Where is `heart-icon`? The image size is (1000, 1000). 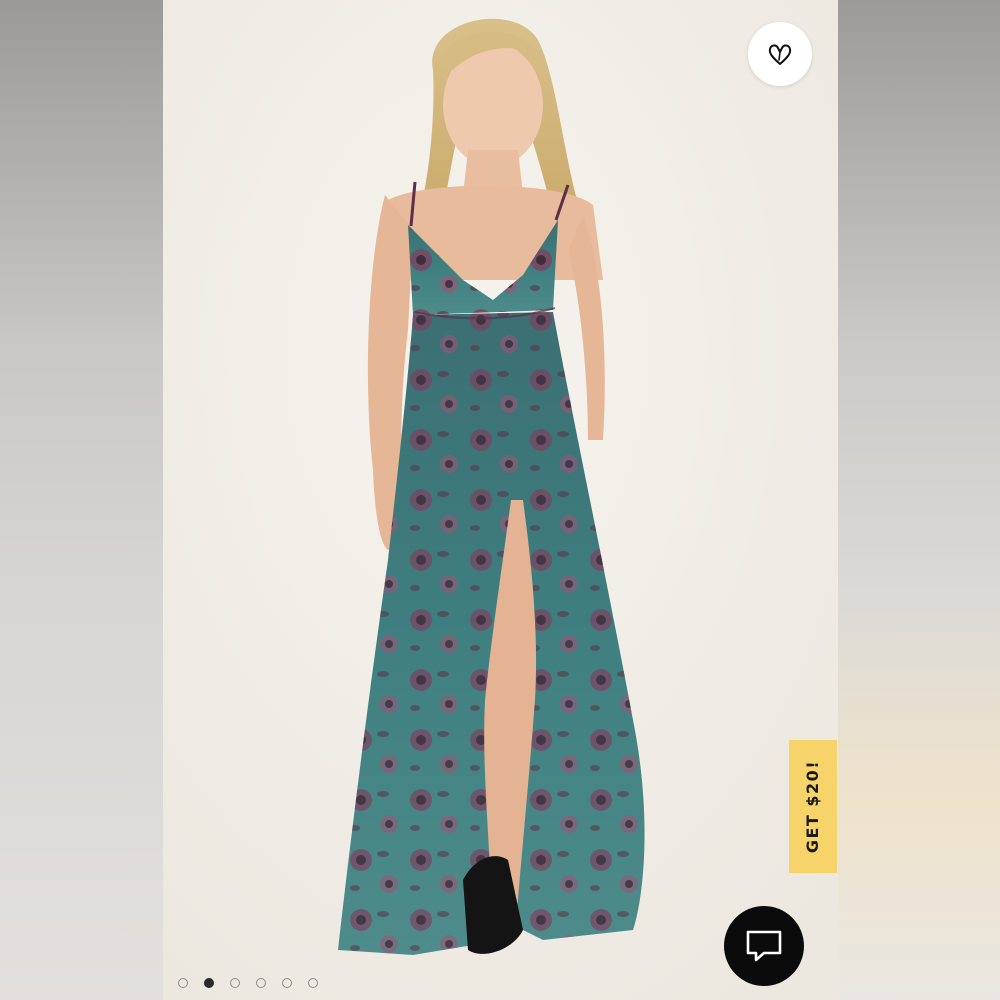
heart-icon is located at coordinates (780, 54).